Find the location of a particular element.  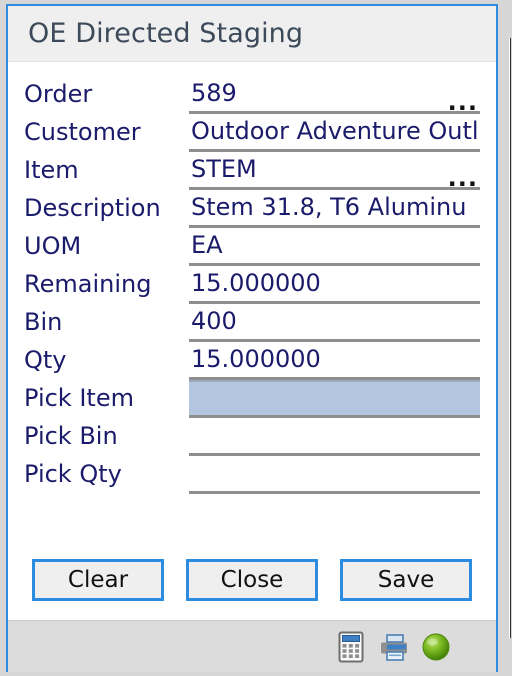

field-value: Outdoor Adventure Outl is located at coordinates (335, 131).